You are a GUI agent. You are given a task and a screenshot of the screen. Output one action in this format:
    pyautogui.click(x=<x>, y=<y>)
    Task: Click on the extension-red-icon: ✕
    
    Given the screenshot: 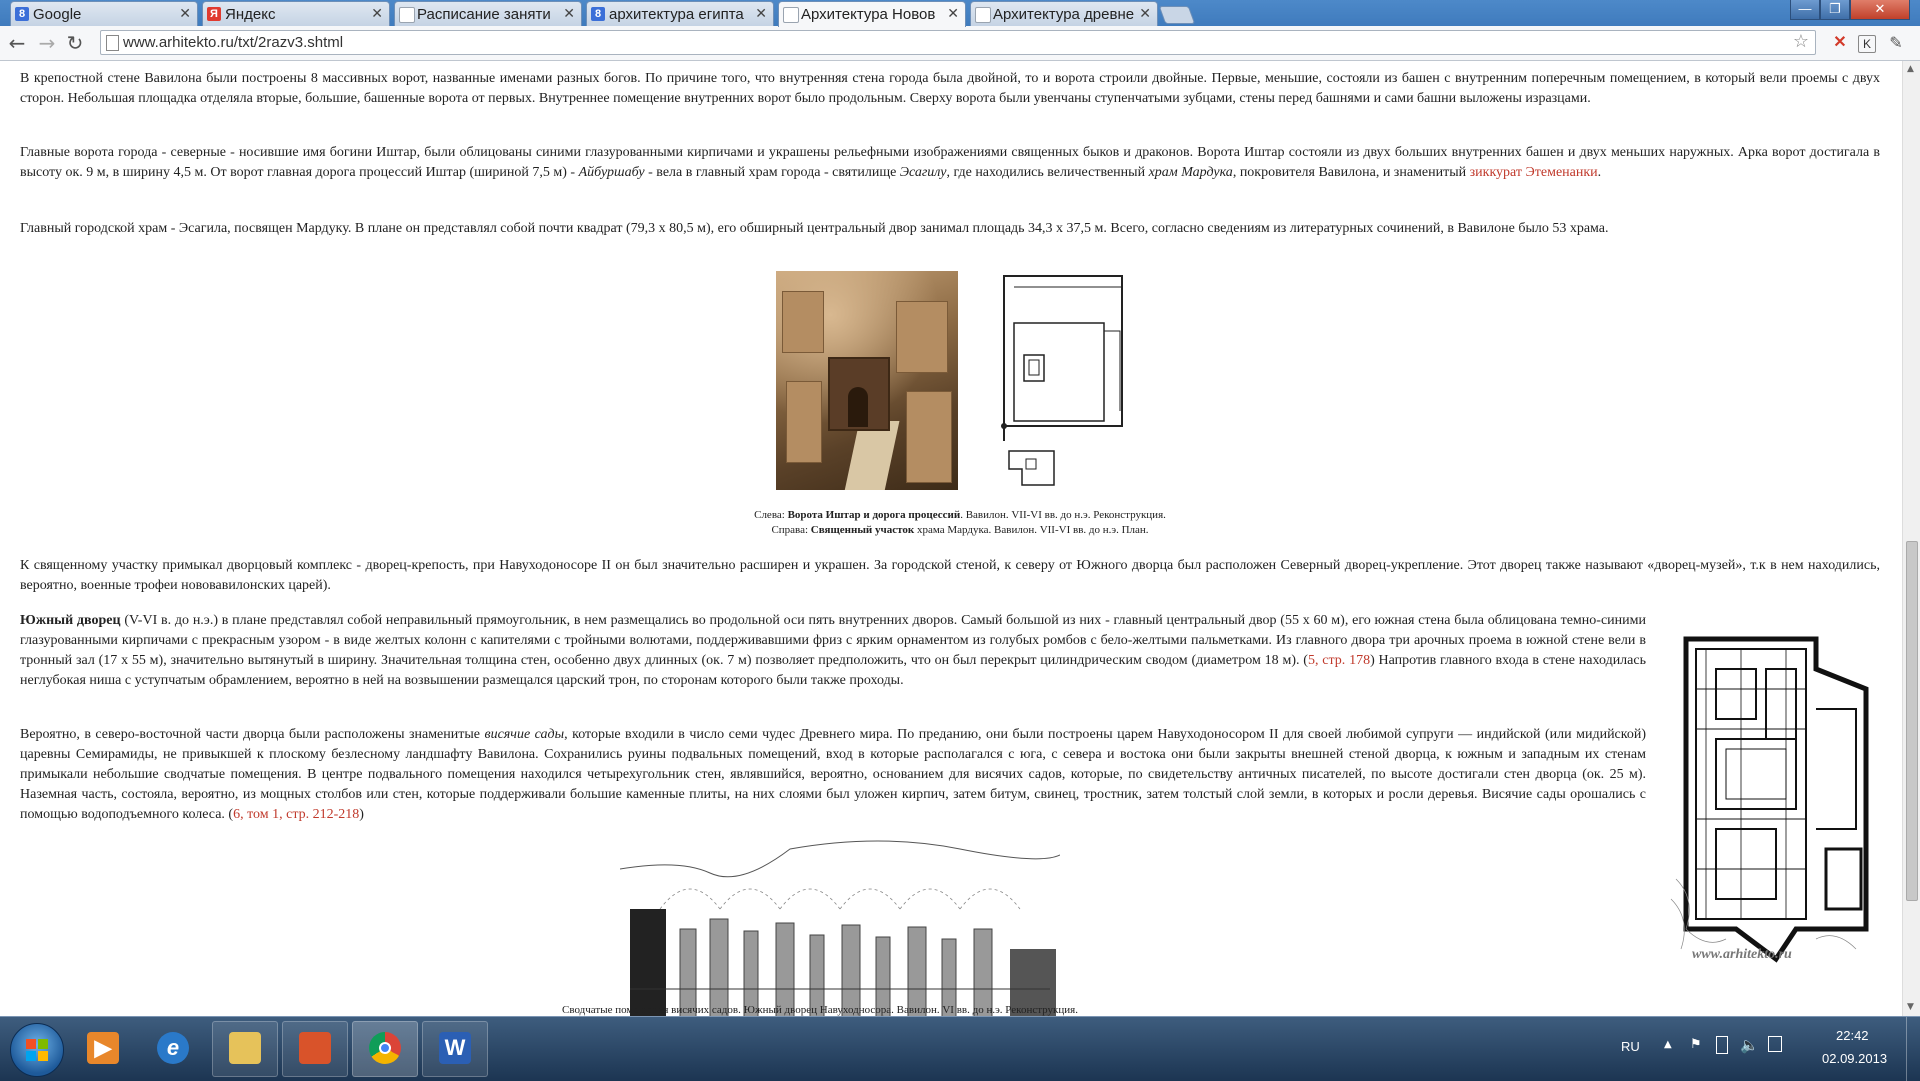 What is the action you would take?
    pyautogui.click(x=1840, y=43)
    